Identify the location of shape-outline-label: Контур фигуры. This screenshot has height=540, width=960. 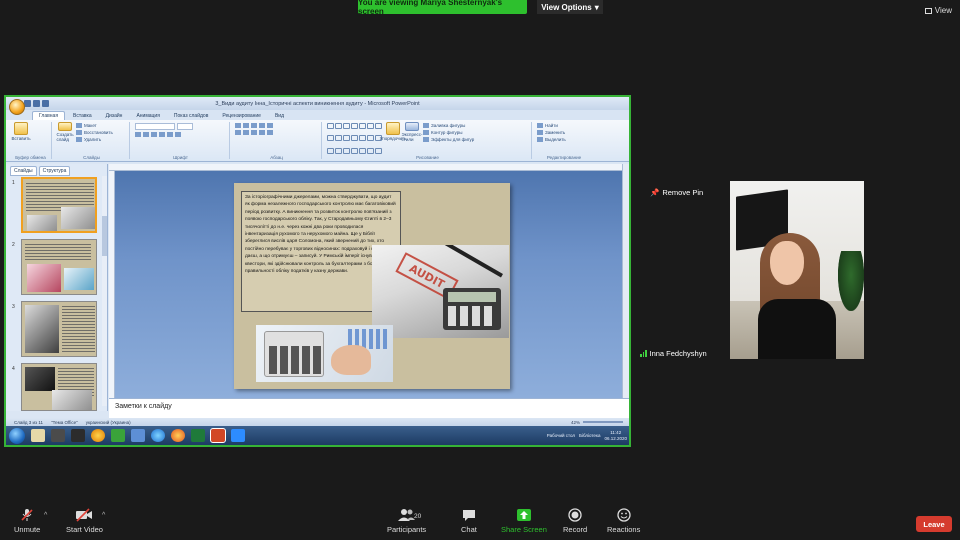
(447, 132).